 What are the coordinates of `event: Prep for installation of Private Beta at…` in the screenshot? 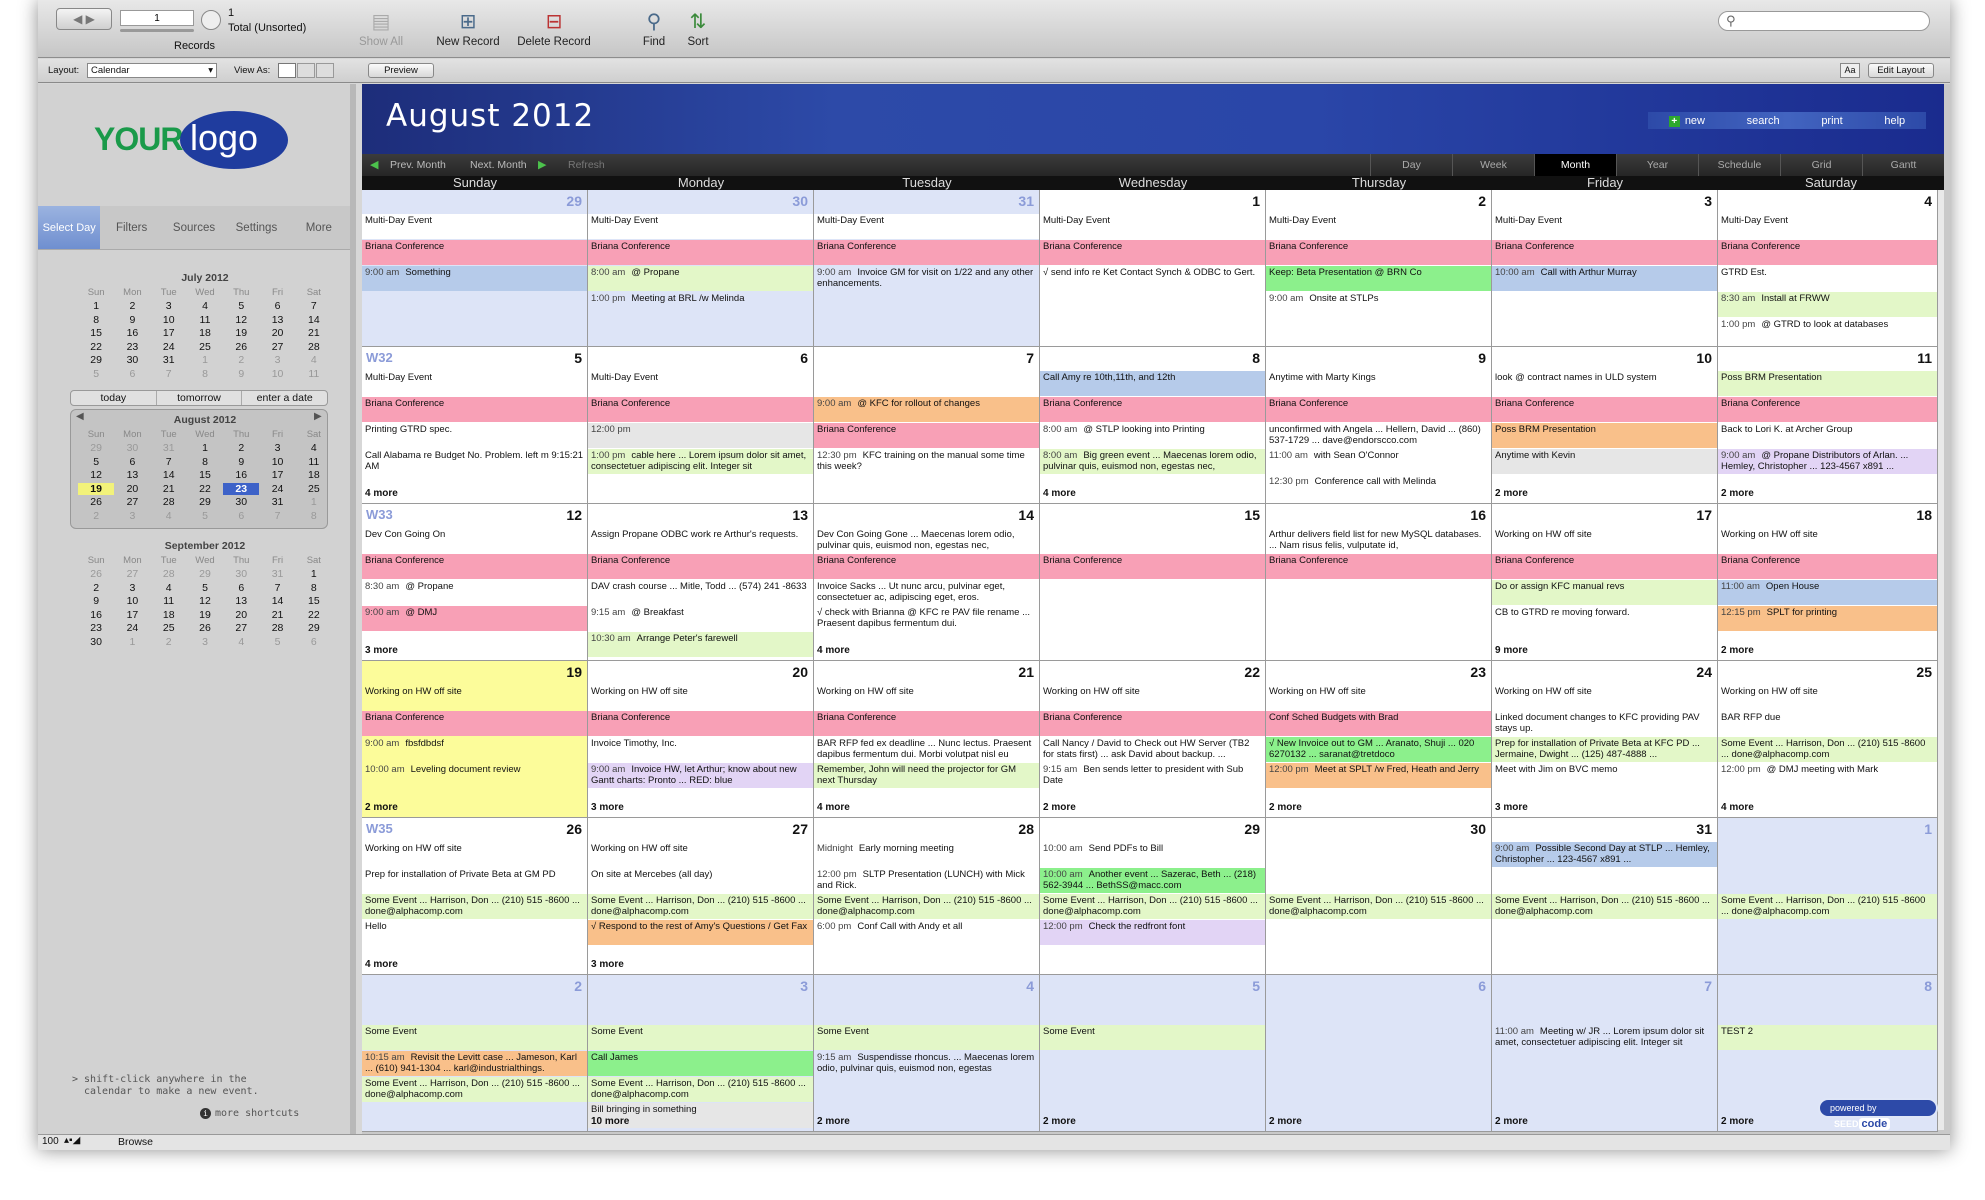 It's located at (1604, 749).